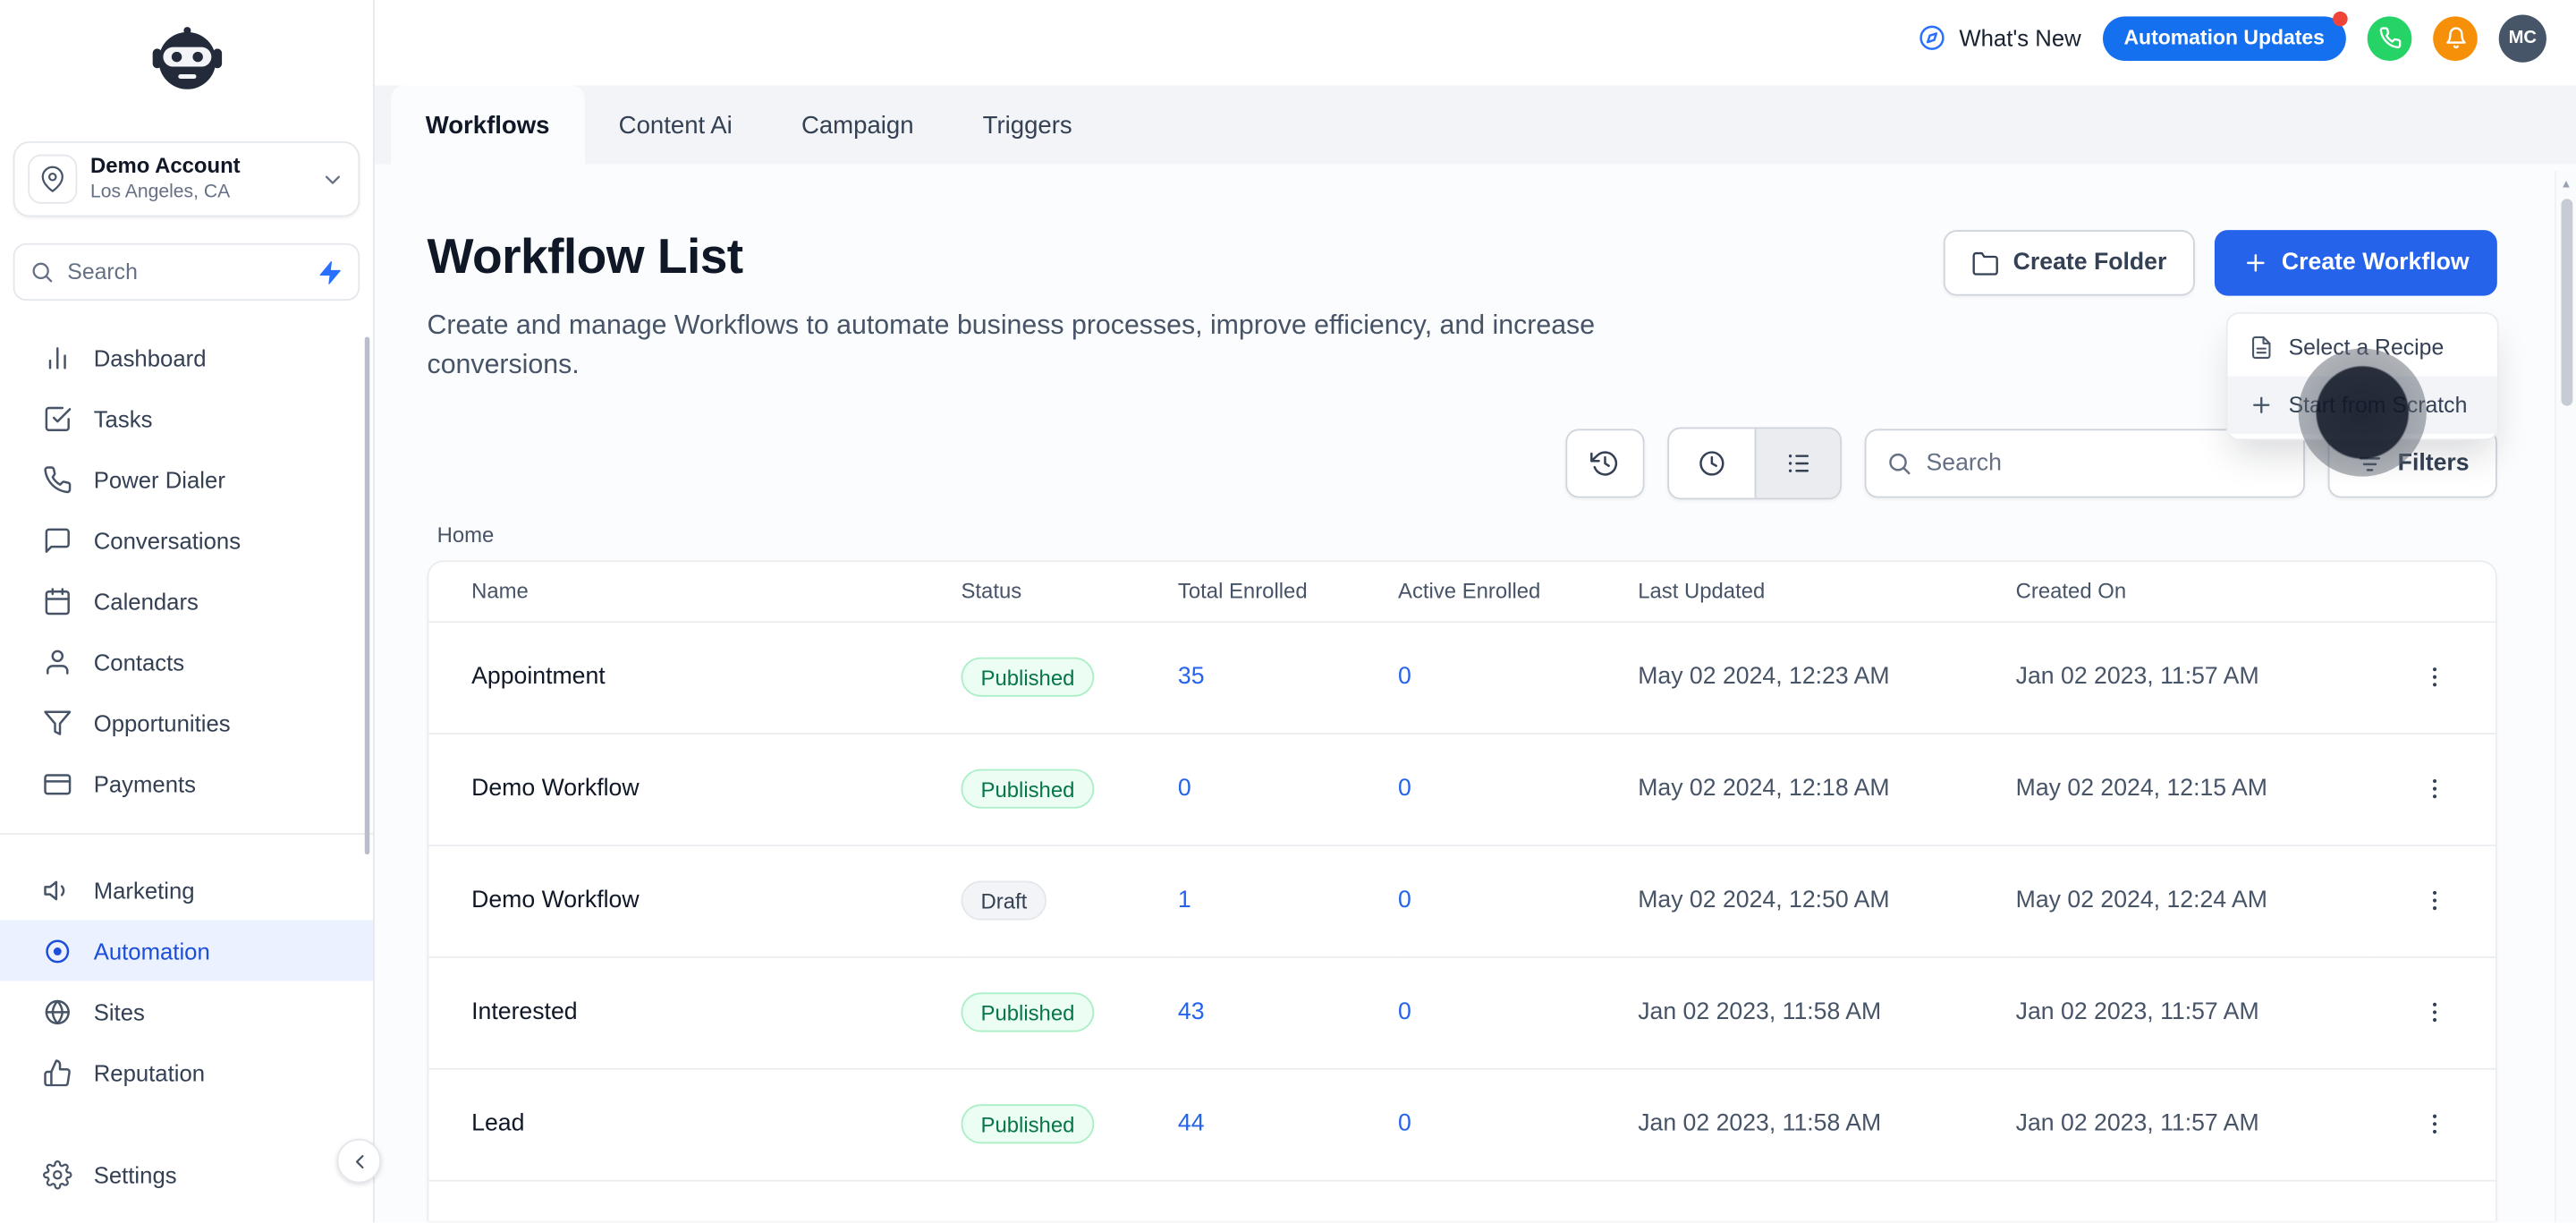 The width and height of the screenshot is (2576, 1223). I want to click on sidebar-item-label: Opportunities, so click(162, 722).